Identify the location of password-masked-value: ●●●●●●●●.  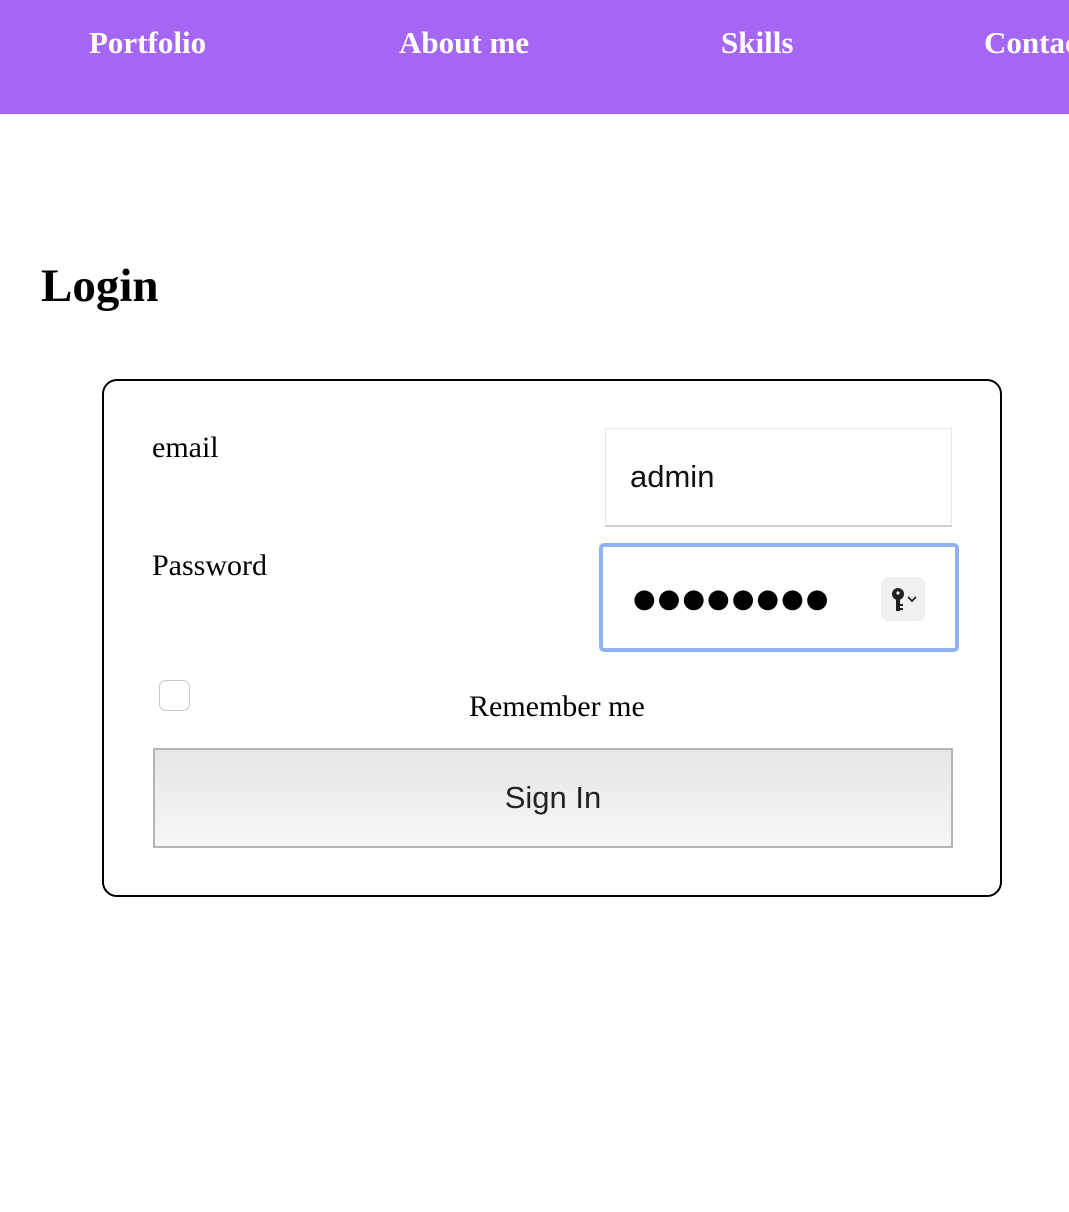
(732, 599).